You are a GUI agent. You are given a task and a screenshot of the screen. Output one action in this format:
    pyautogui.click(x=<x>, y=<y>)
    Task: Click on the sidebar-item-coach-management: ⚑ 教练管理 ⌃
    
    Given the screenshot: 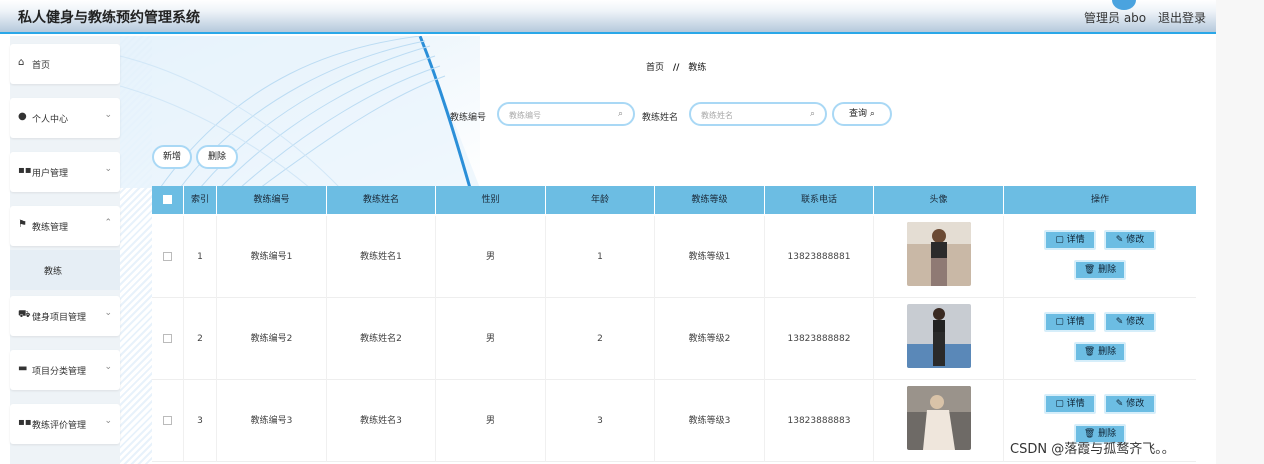 What is the action you would take?
    pyautogui.click(x=65, y=226)
    